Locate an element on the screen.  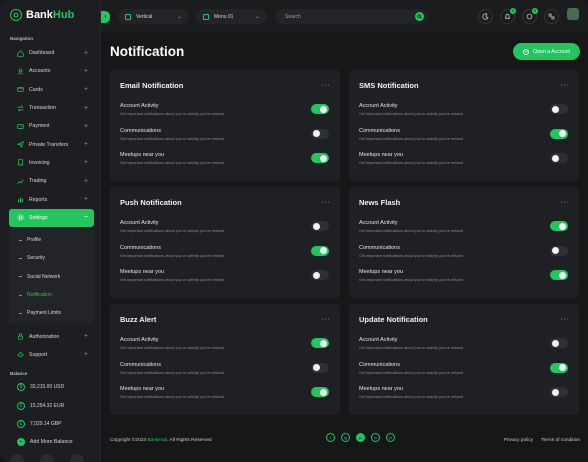
card-title: SMS Notification is located at coordinates (389, 85).